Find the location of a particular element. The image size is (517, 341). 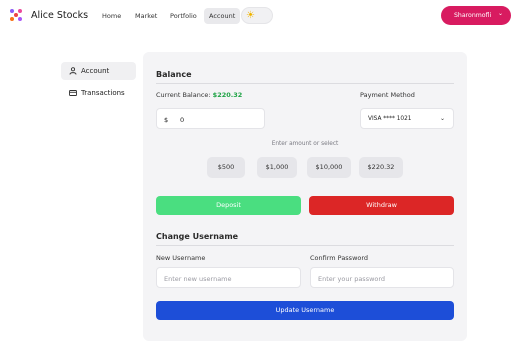

theme-toggle: ☀ is located at coordinates (257, 15).